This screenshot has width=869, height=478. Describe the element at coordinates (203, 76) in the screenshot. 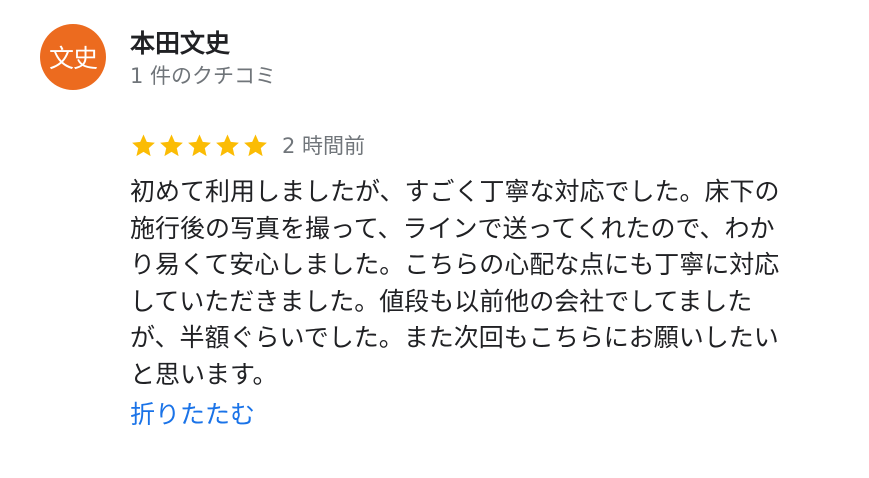

I see `review-count: 1 件のクチコミ` at that location.